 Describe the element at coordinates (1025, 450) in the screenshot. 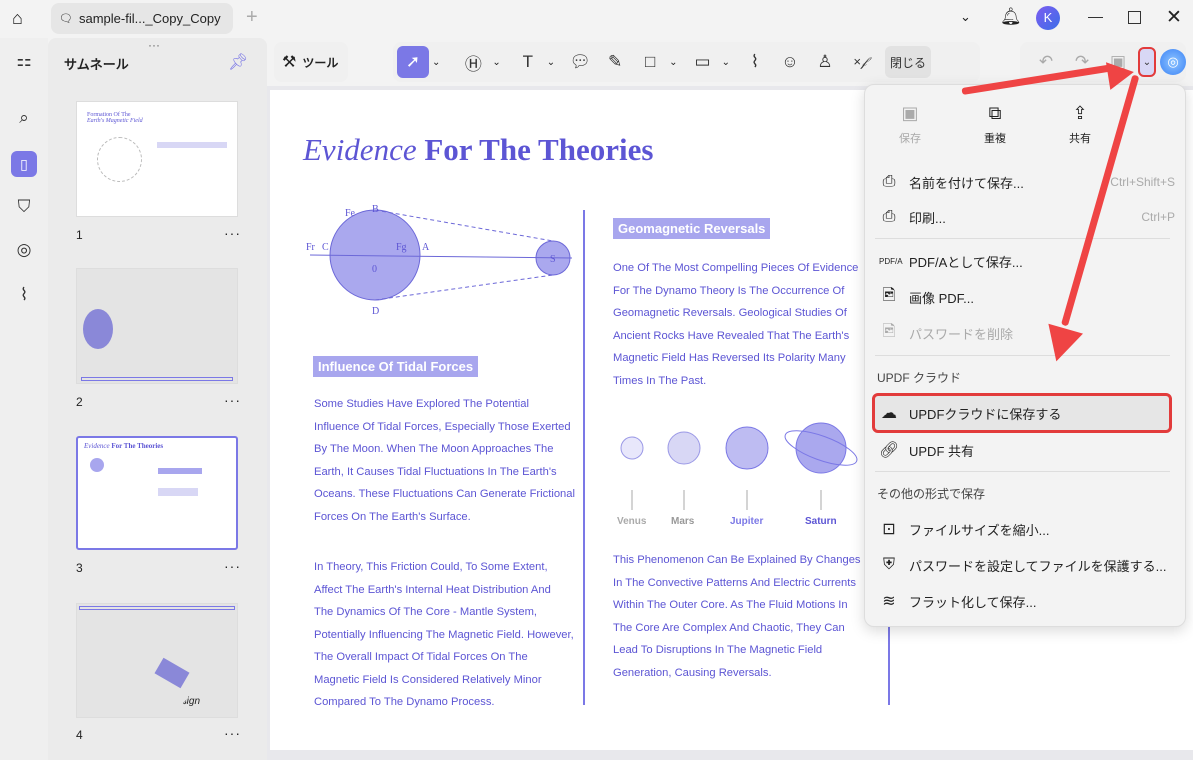

I see `menu-updf-share: 🔗︎ UPDF 共有` at that location.